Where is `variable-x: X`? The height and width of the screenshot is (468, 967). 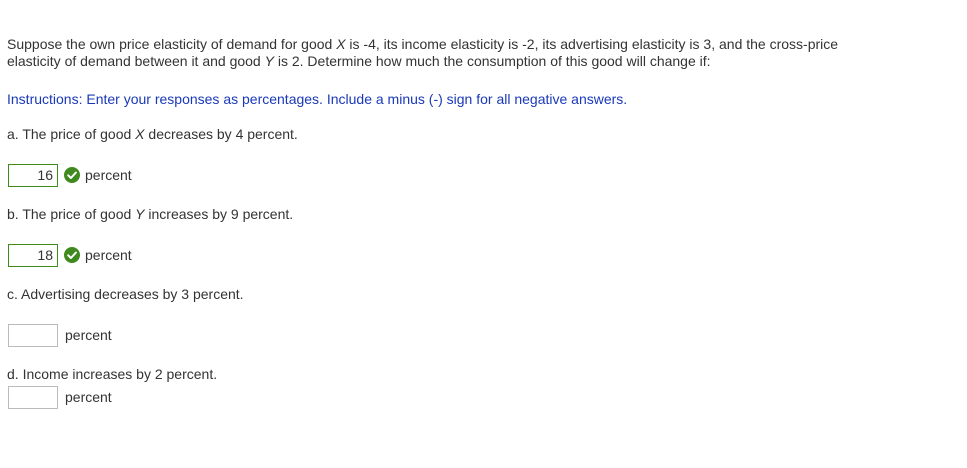 variable-x: X is located at coordinates (341, 44).